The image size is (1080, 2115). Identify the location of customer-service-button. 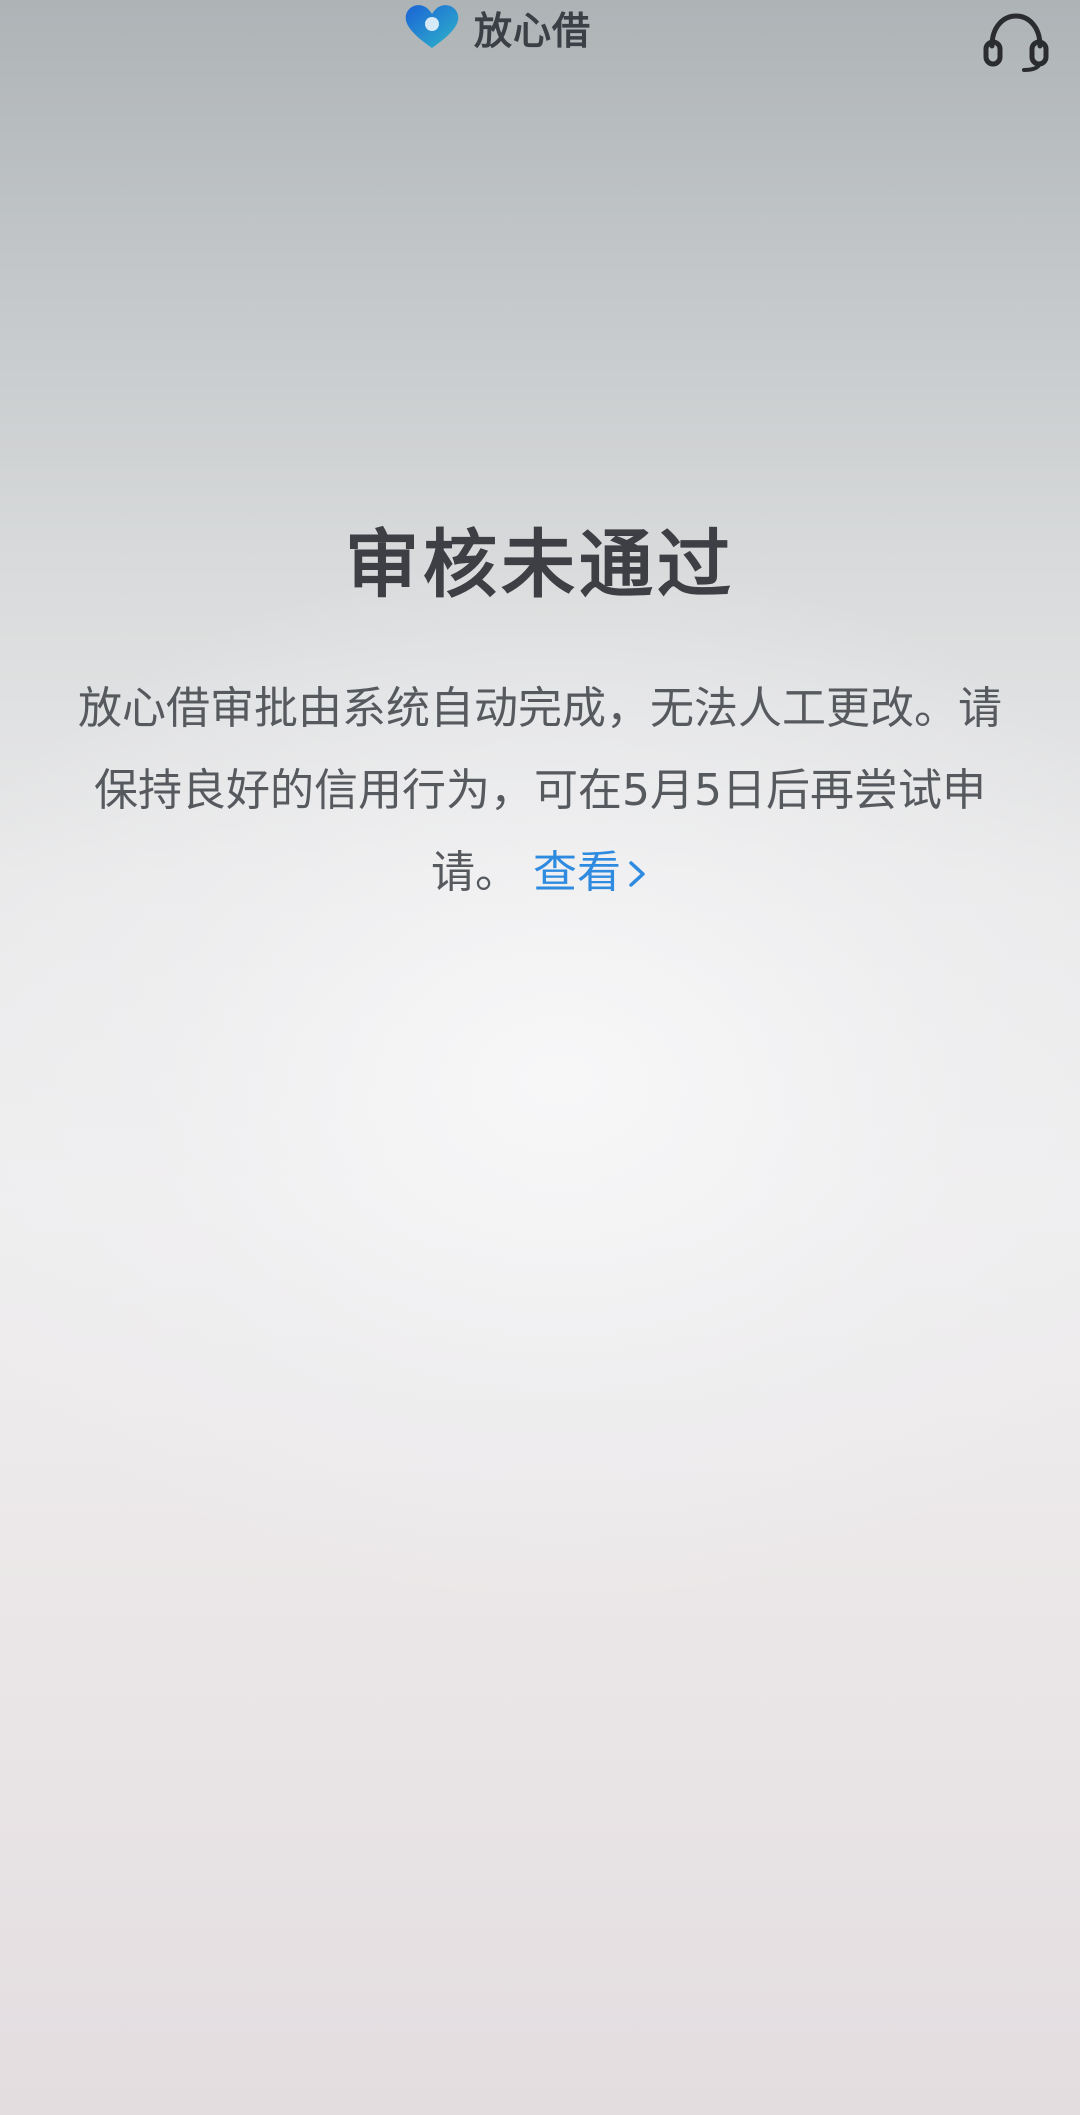
(1016, 40).